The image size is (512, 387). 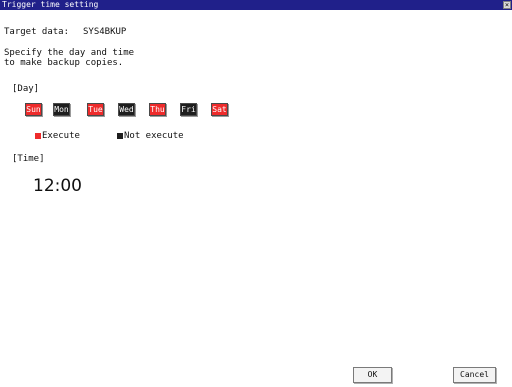 What do you see at coordinates (120, 136) in the screenshot?
I see `not-execute-swatch-icon` at bounding box center [120, 136].